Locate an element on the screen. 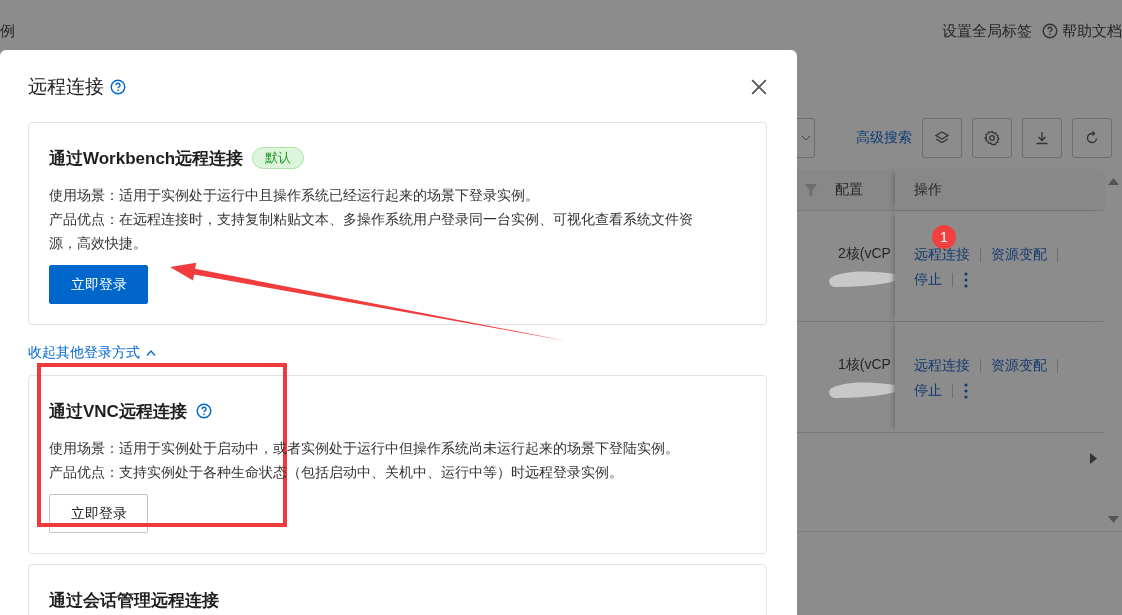  action-link: 远程连接 is located at coordinates (942, 365).